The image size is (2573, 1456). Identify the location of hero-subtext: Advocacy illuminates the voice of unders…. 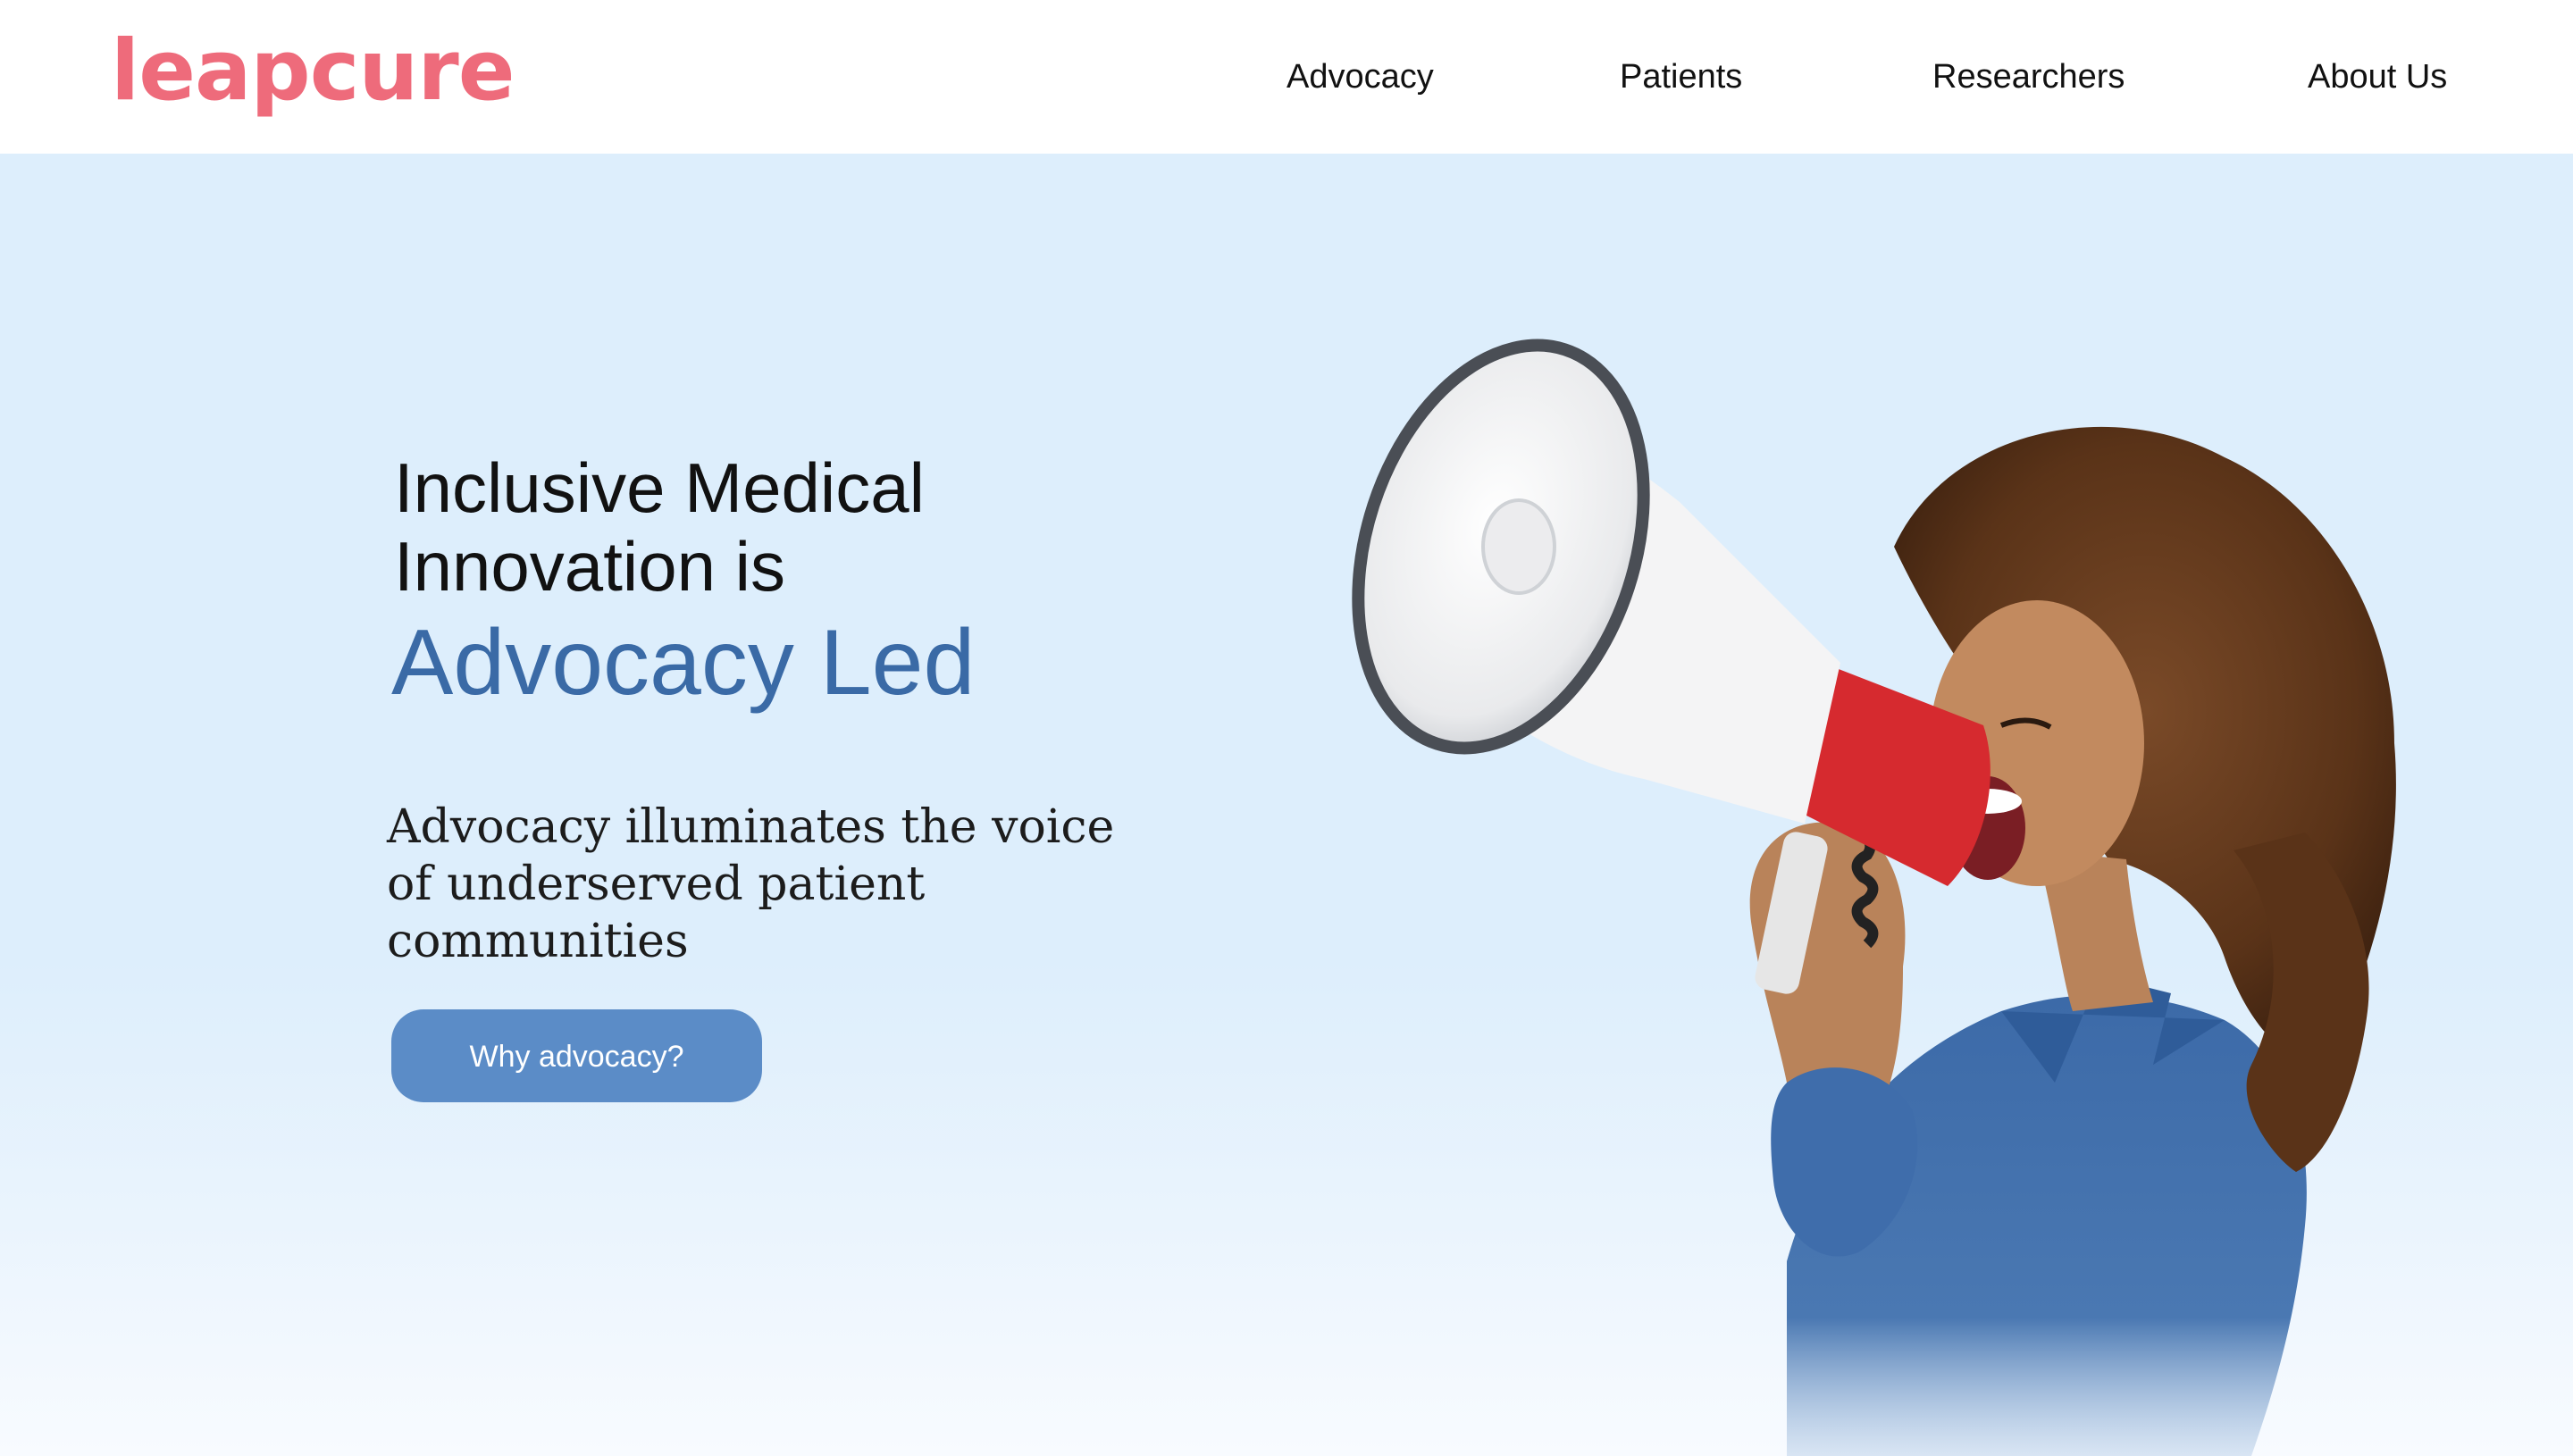
(751, 884).